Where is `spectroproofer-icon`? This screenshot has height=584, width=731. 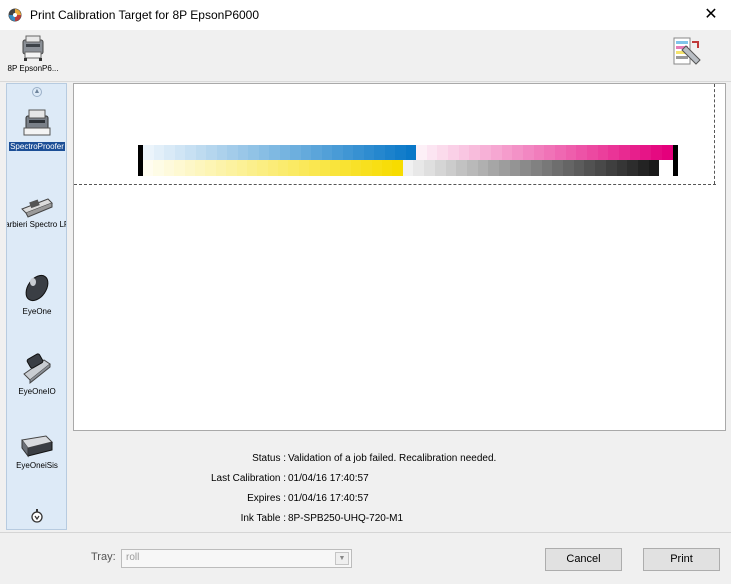
spectroproofer-icon is located at coordinates (37, 122).